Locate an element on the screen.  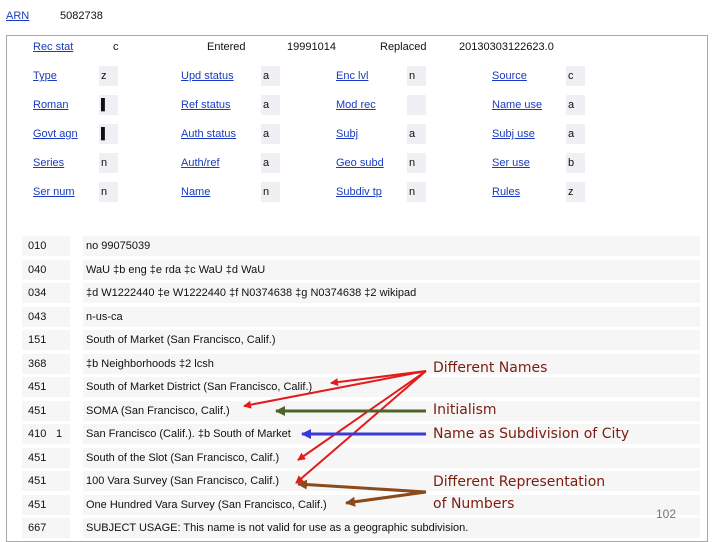
annotation-arrows is located at coordinates (335, 438).